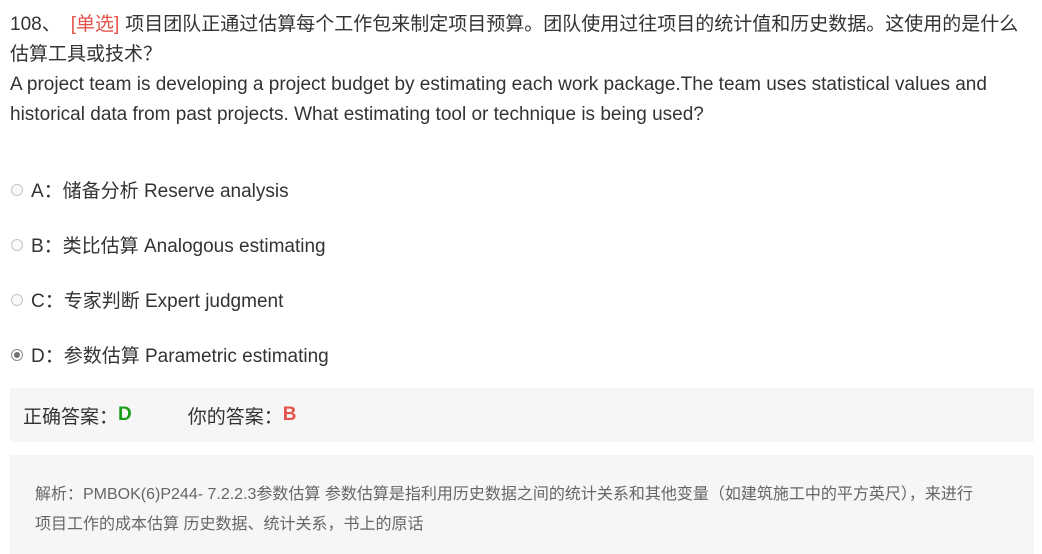 The width and height of the screenshot is (1042, 554). Describe the element at coordinates (510, 354) in the screenshot. I see `option-d: D：参数估算 Parametric estimating` at that location.